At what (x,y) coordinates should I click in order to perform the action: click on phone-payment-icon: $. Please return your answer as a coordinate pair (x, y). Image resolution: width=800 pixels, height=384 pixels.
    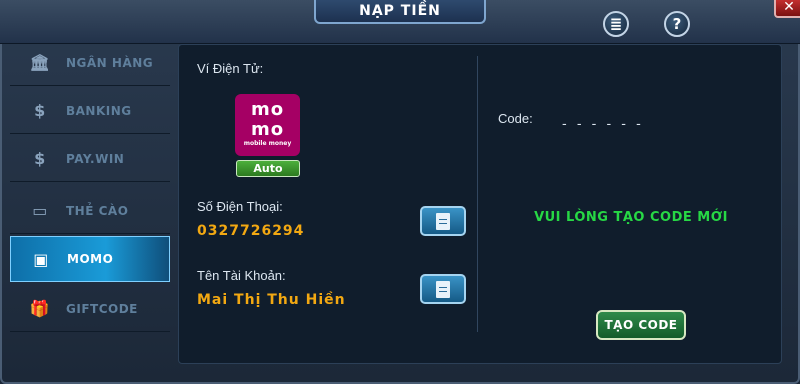
    Looking at the image, I should click on (40, 158).